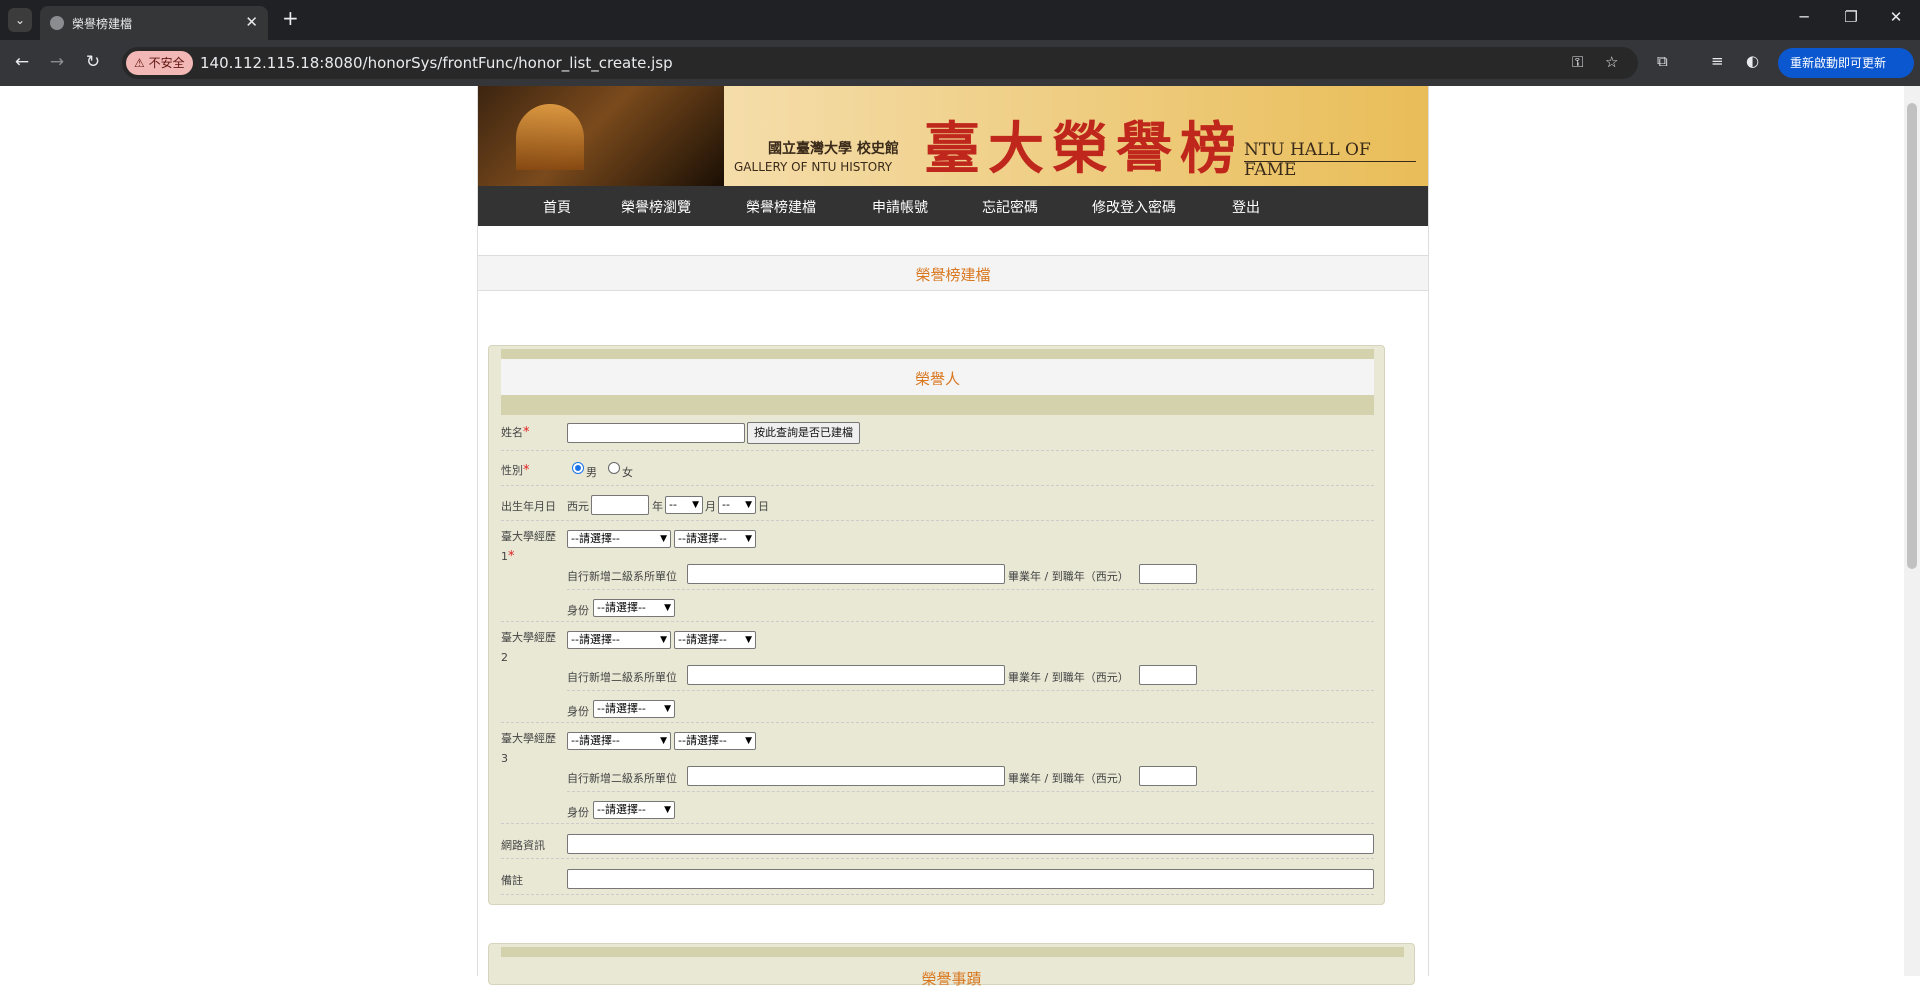 Image resolution: width=1920 pixels, height=989 pixels. What do you see at coordinates (578, 711) in the screenshot?
I see `exp2-identity-label: 身份` at bounding box center [578, 711].